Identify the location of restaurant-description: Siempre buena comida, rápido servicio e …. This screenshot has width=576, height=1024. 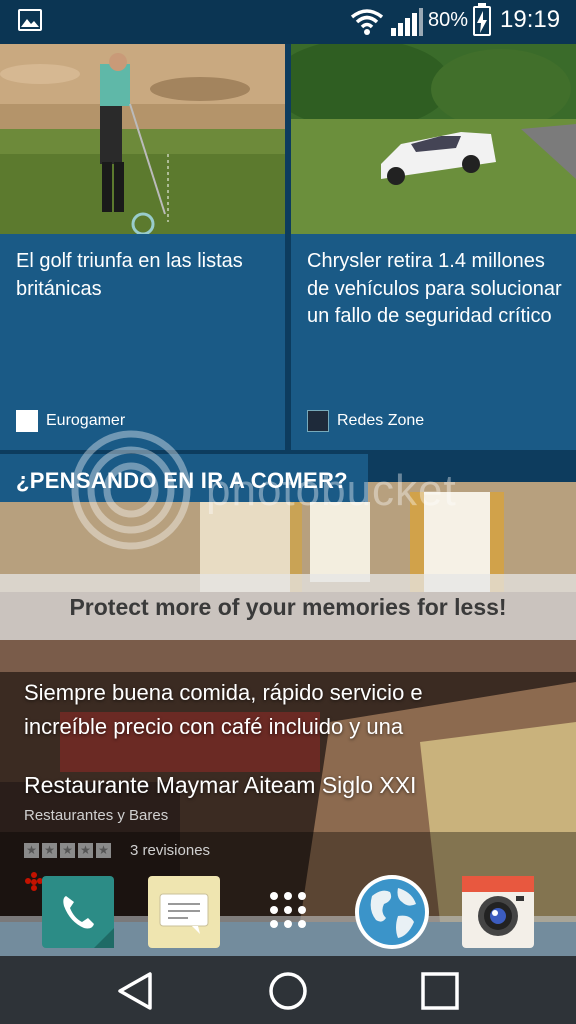
(223, 709).